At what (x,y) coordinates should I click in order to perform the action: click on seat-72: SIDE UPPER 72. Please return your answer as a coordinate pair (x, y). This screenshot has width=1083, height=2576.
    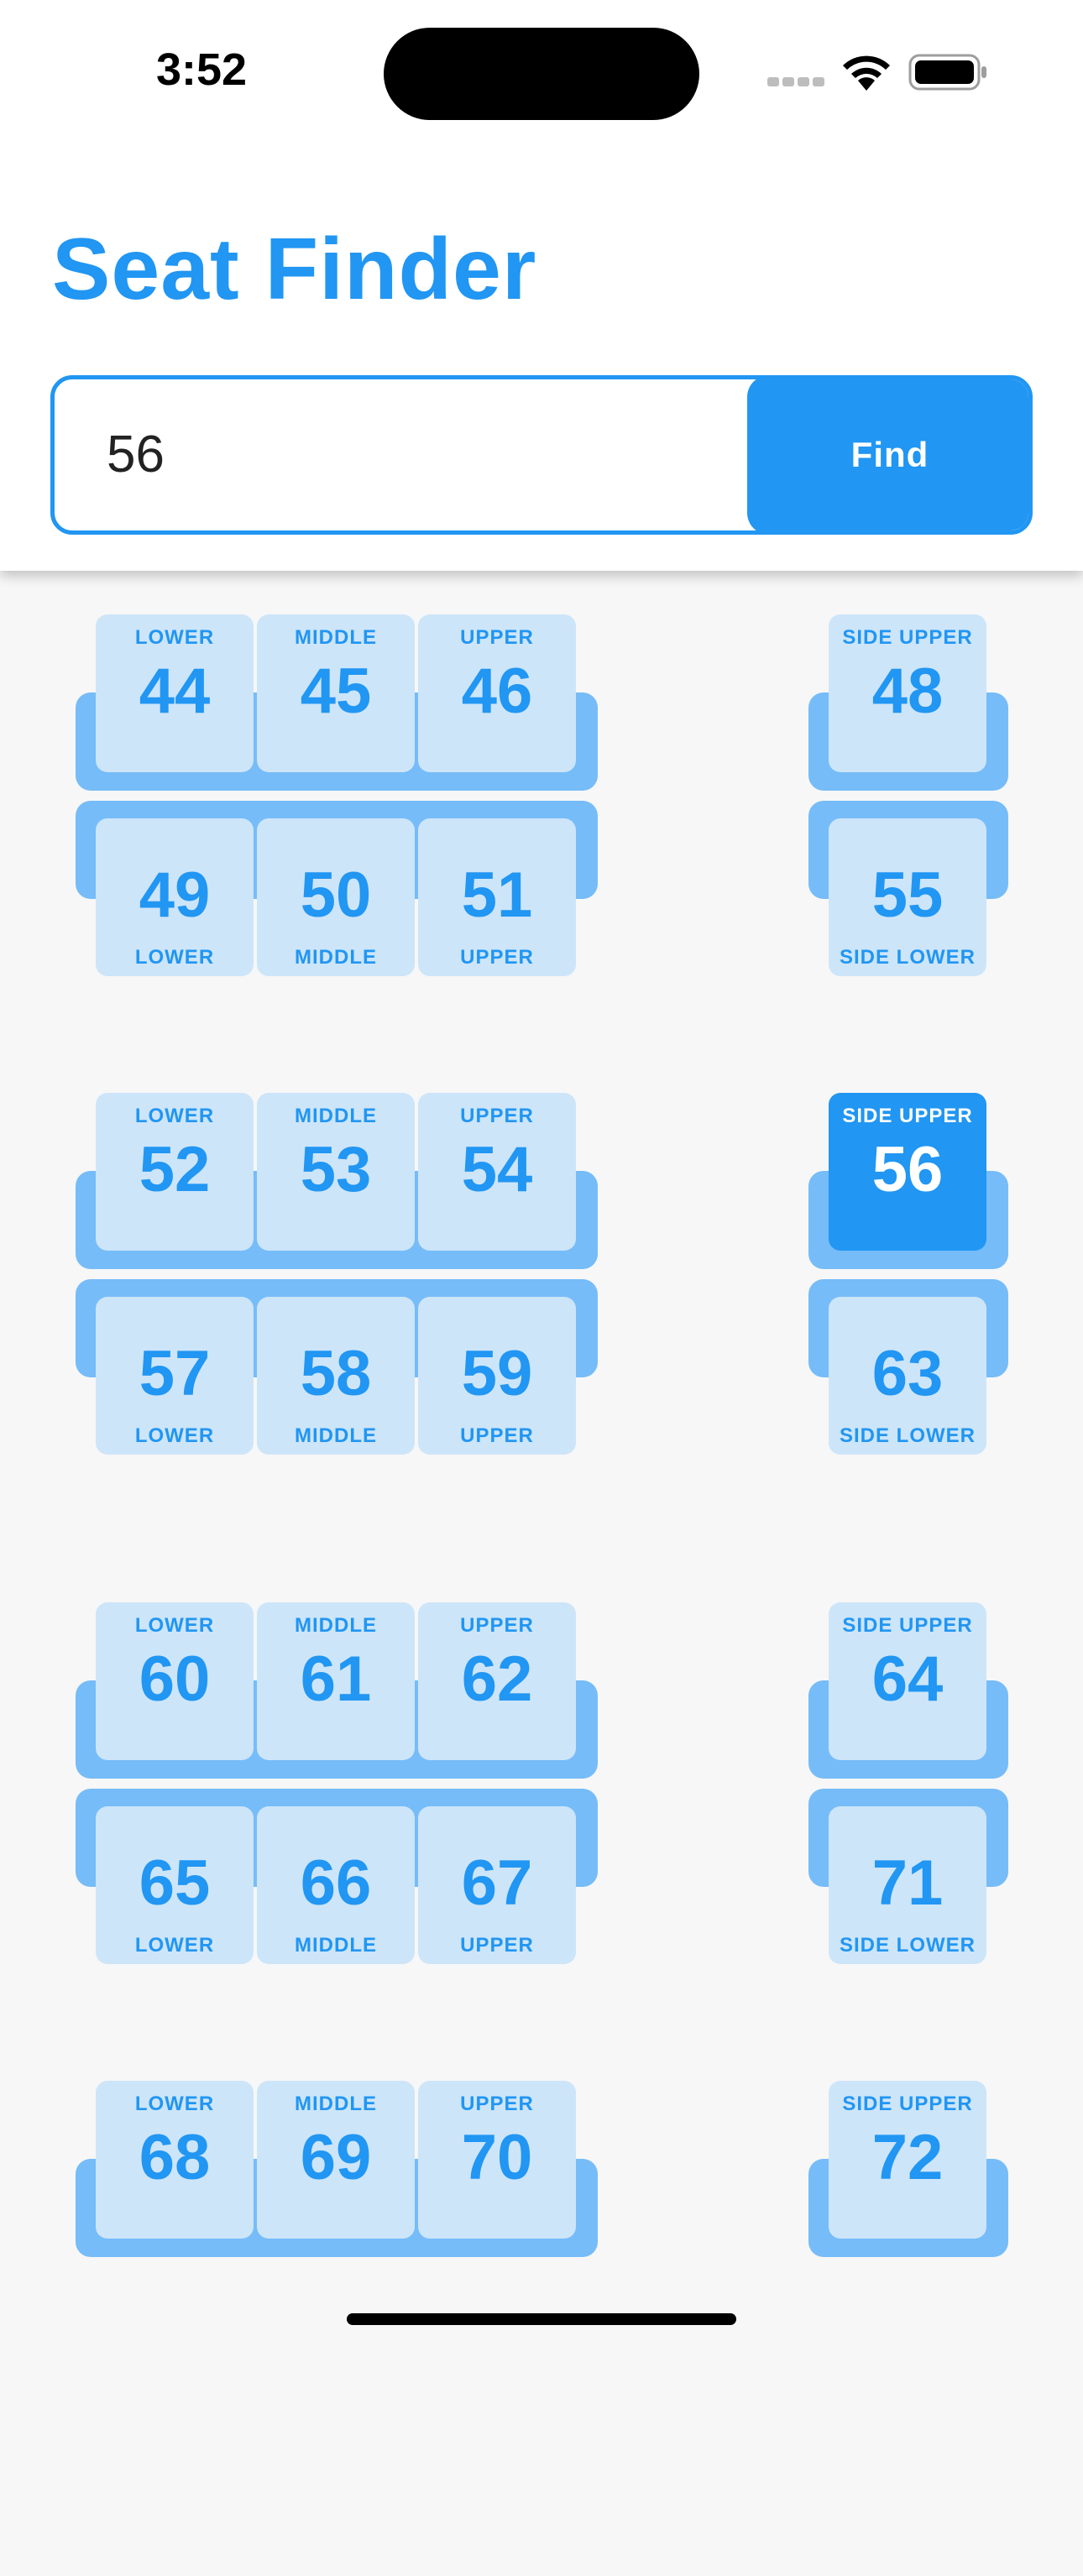
    Looking at the image, I should click on (907, 2160).